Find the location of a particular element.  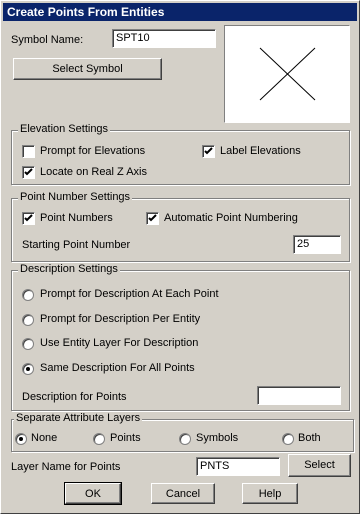

symbol-name-input: SPT10 is located at coordinates (164, 38).